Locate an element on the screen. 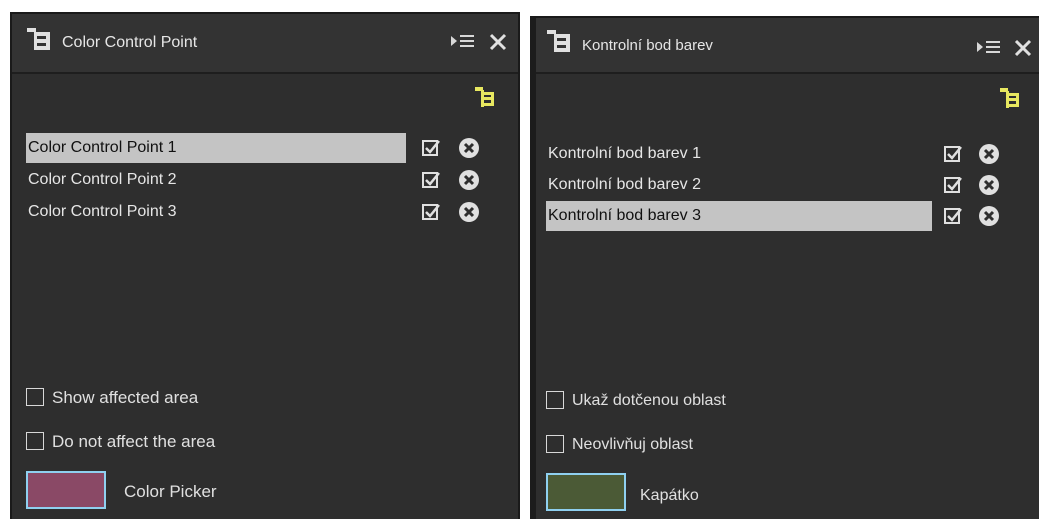 This screenshot has width=1039, height=519. control-point-label: Color Control Point 1 is located at coordinates (216, 148).